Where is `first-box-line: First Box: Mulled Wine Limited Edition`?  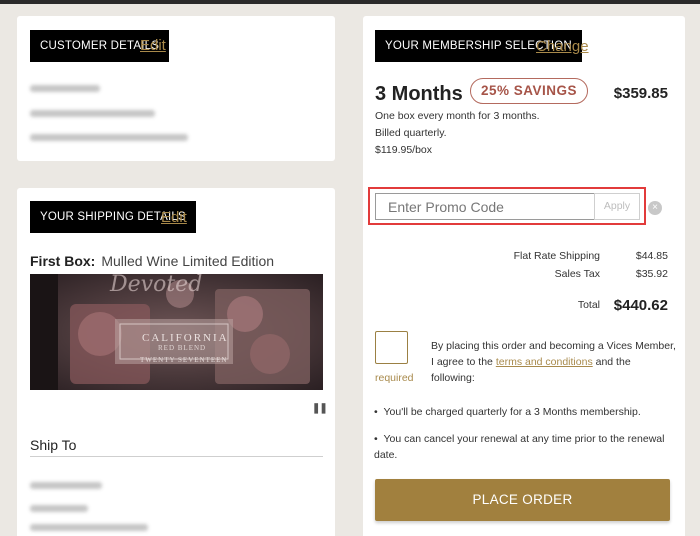
first-box-line: First Box: Mulled Wine Limited Edition is located at coordinates (152, 261).